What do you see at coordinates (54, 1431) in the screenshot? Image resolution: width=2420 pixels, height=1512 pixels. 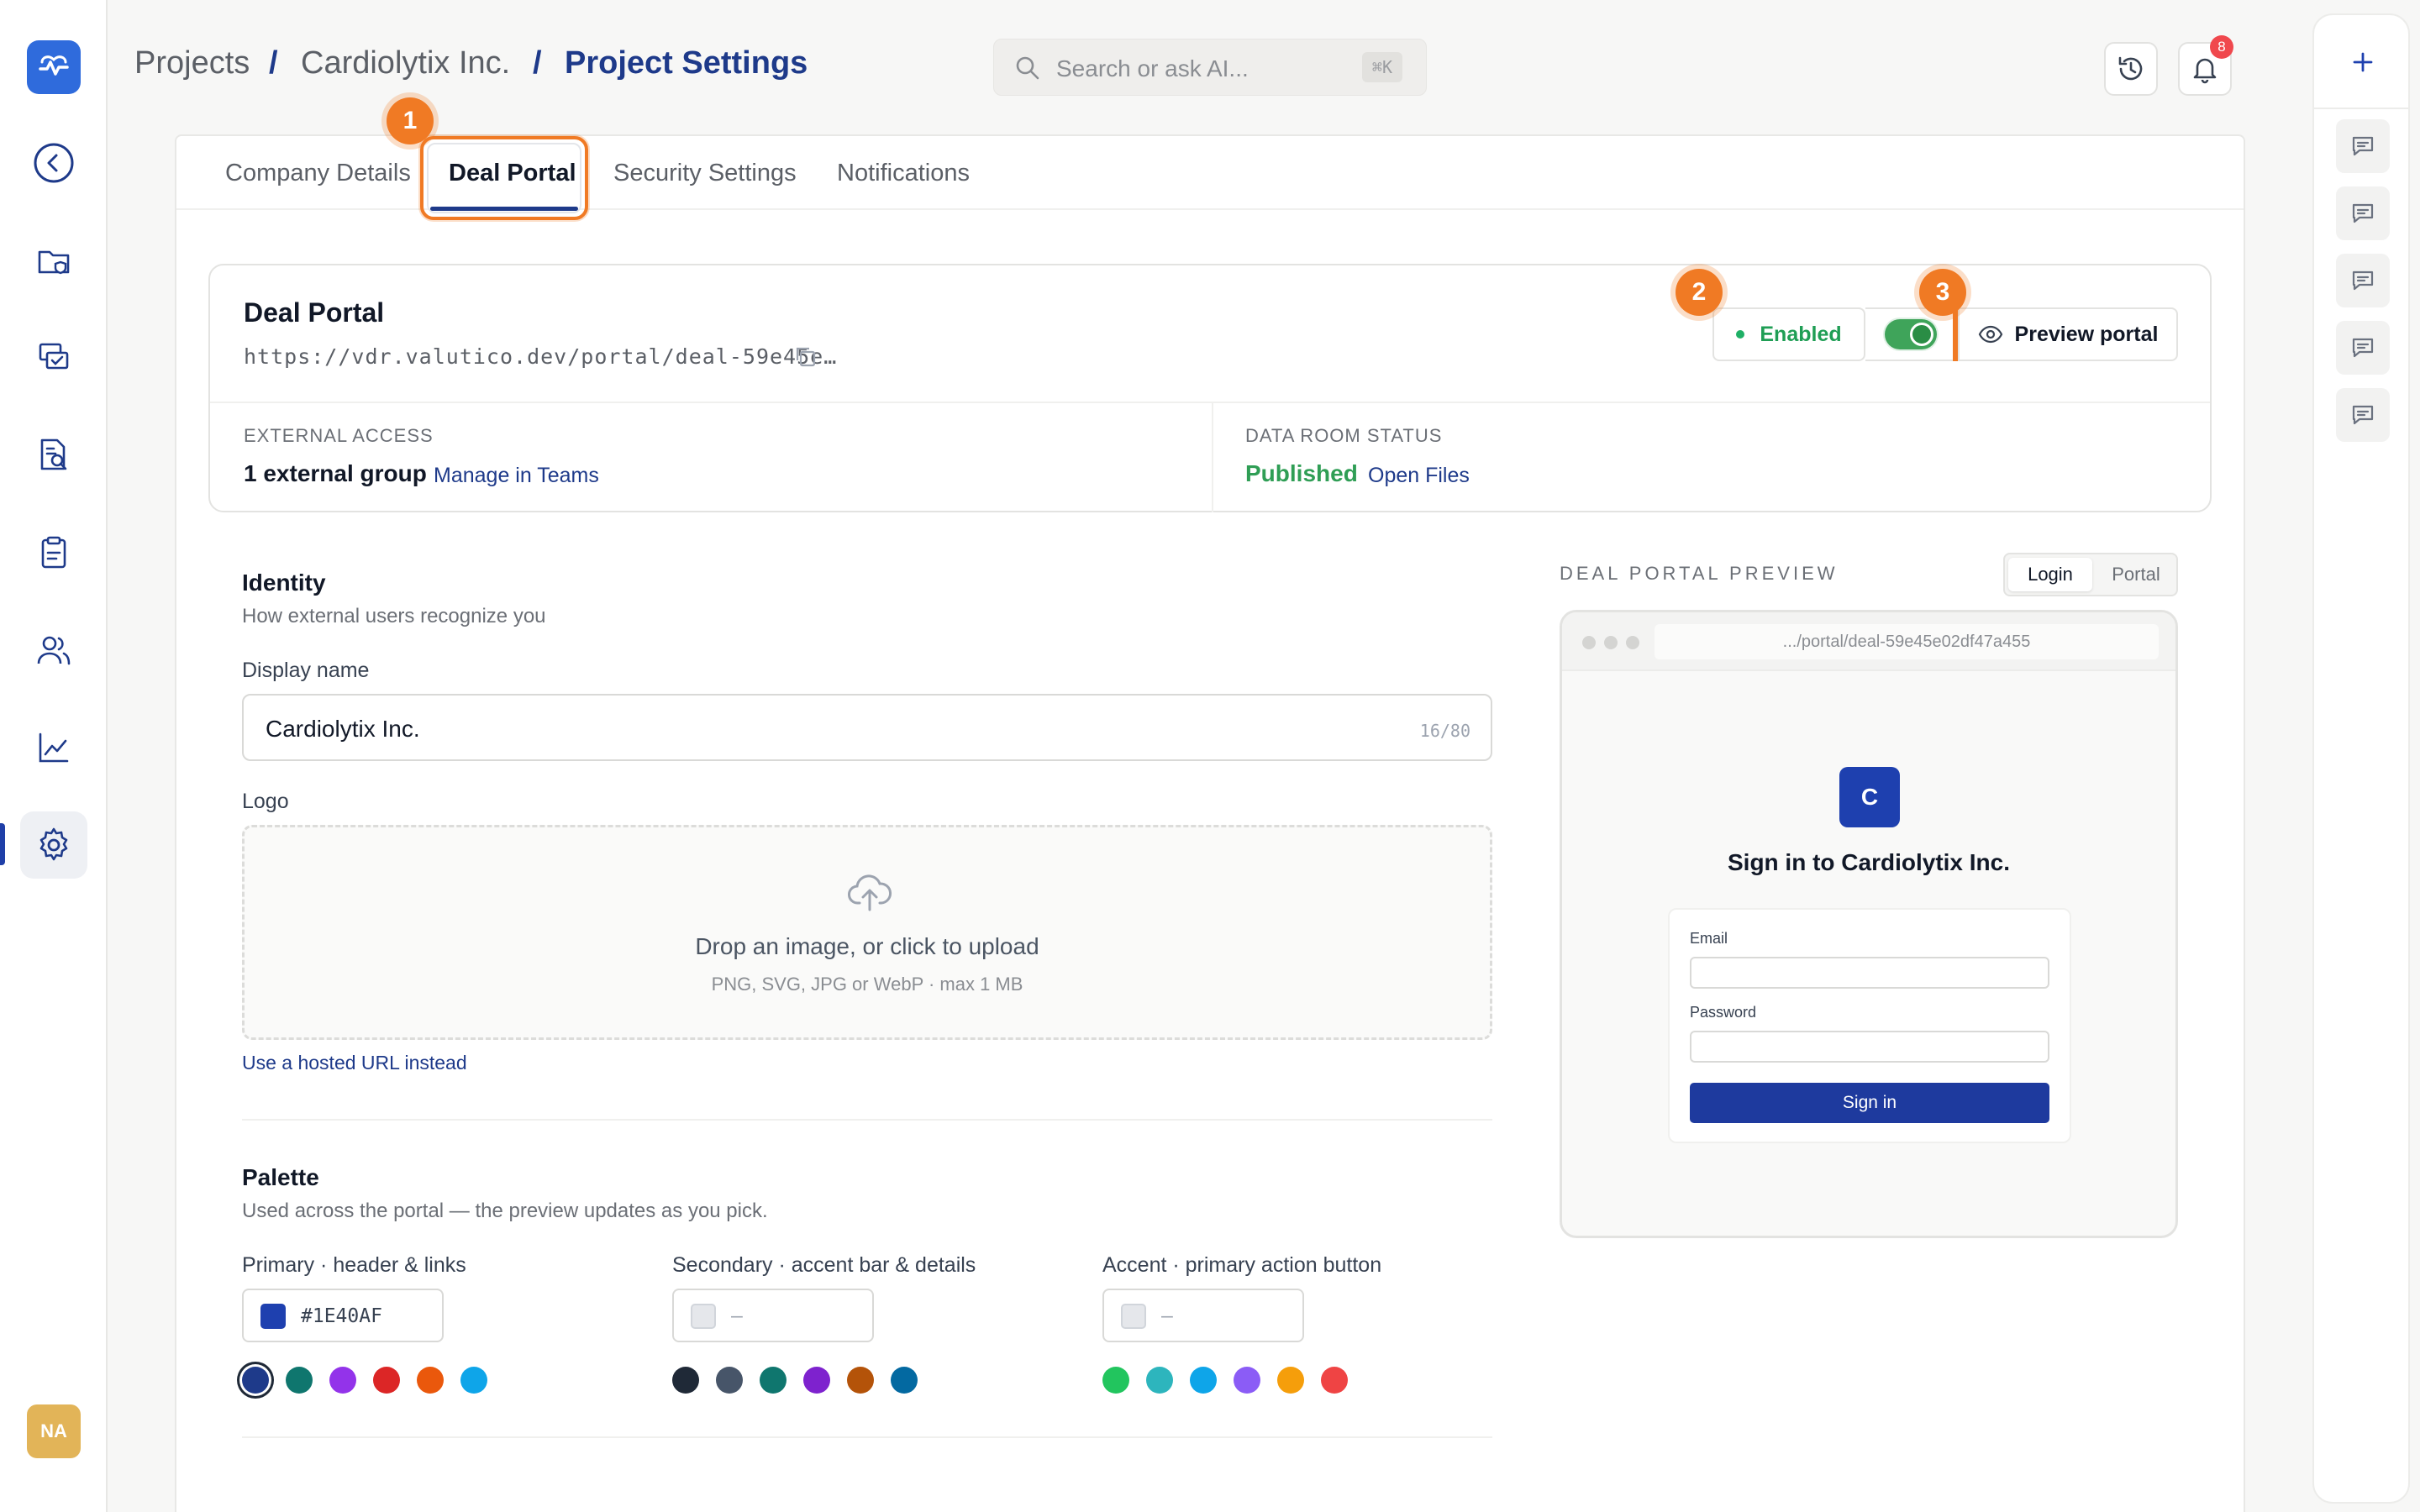 I see `avatar: NA` at bounding box center [54, 1431].